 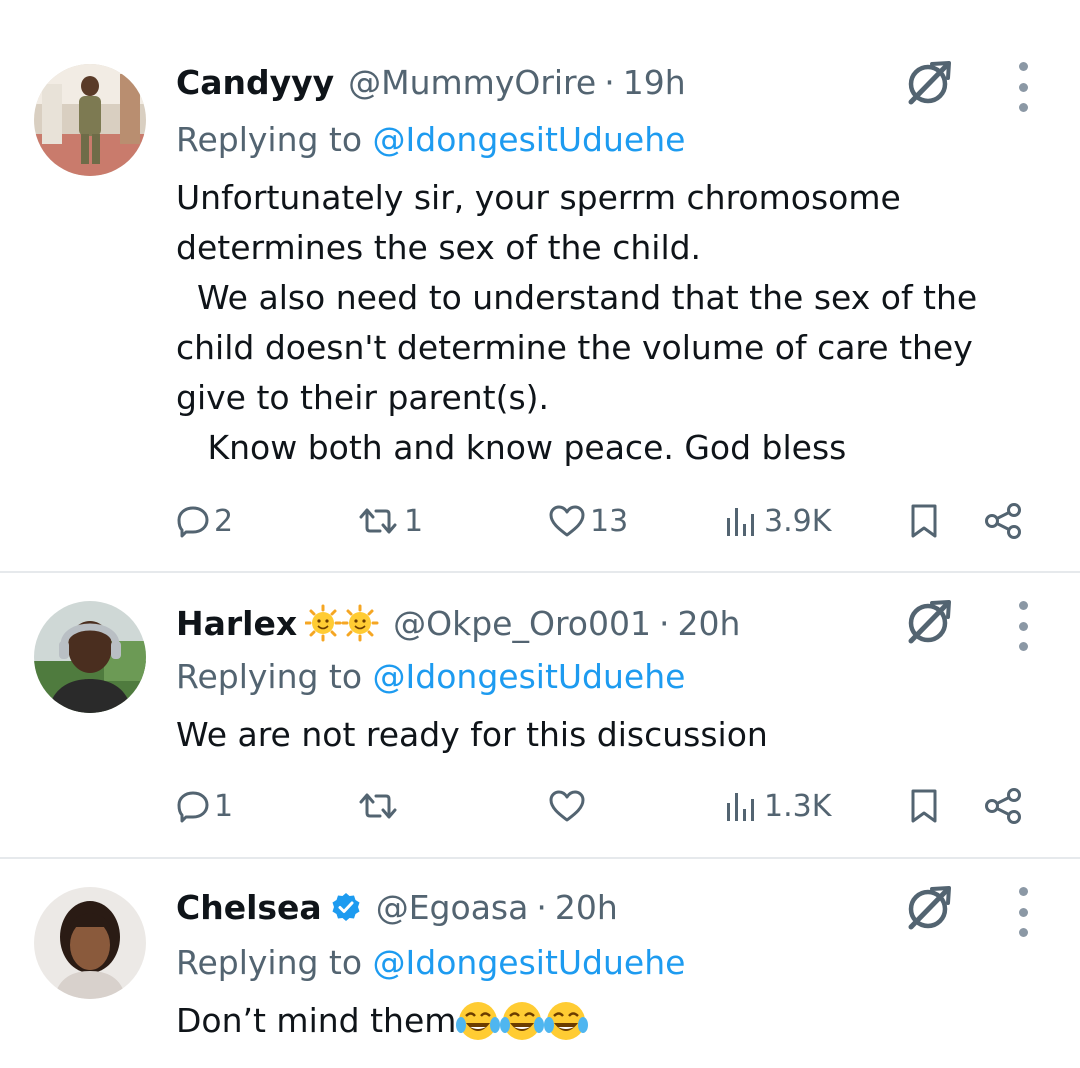 I want to click on timestamp: 19h, so click(x=654, y=82).